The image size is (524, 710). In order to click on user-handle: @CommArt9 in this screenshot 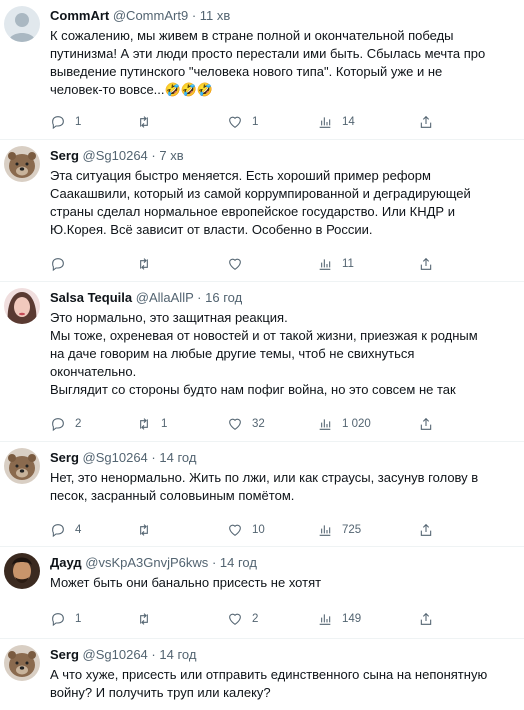, I will do `click(150, 15)`.